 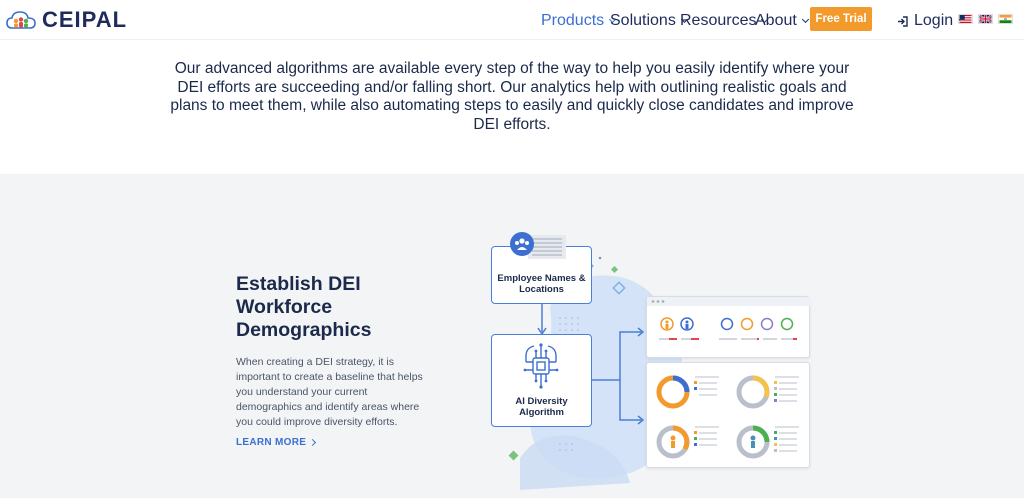 I want to click on employee-names-label: Employee Names & Locations, so click(x=541, y=284).